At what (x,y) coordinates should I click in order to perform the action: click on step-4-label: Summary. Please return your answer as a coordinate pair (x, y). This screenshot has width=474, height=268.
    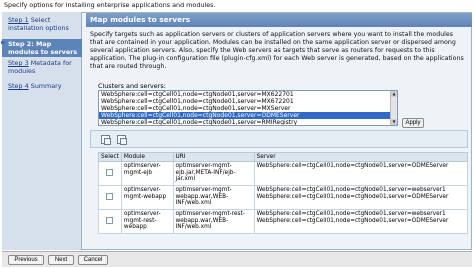
    Looking at the image, I should click on (46, 86).